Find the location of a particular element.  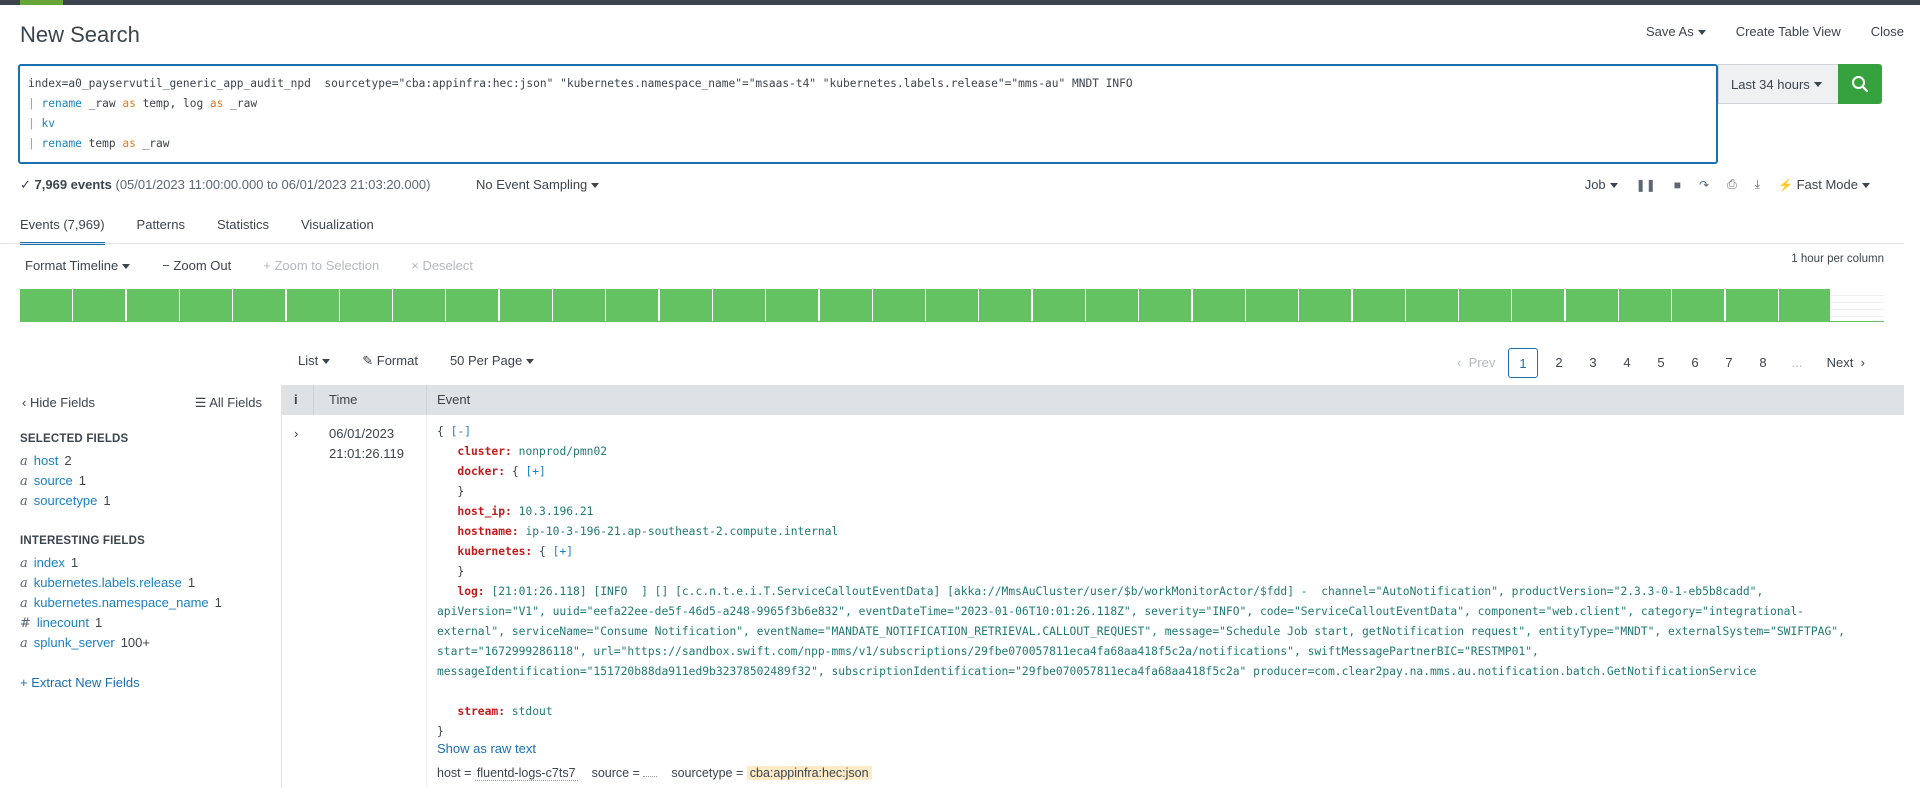

json-value: stdout is located at coordinates (532, 711).